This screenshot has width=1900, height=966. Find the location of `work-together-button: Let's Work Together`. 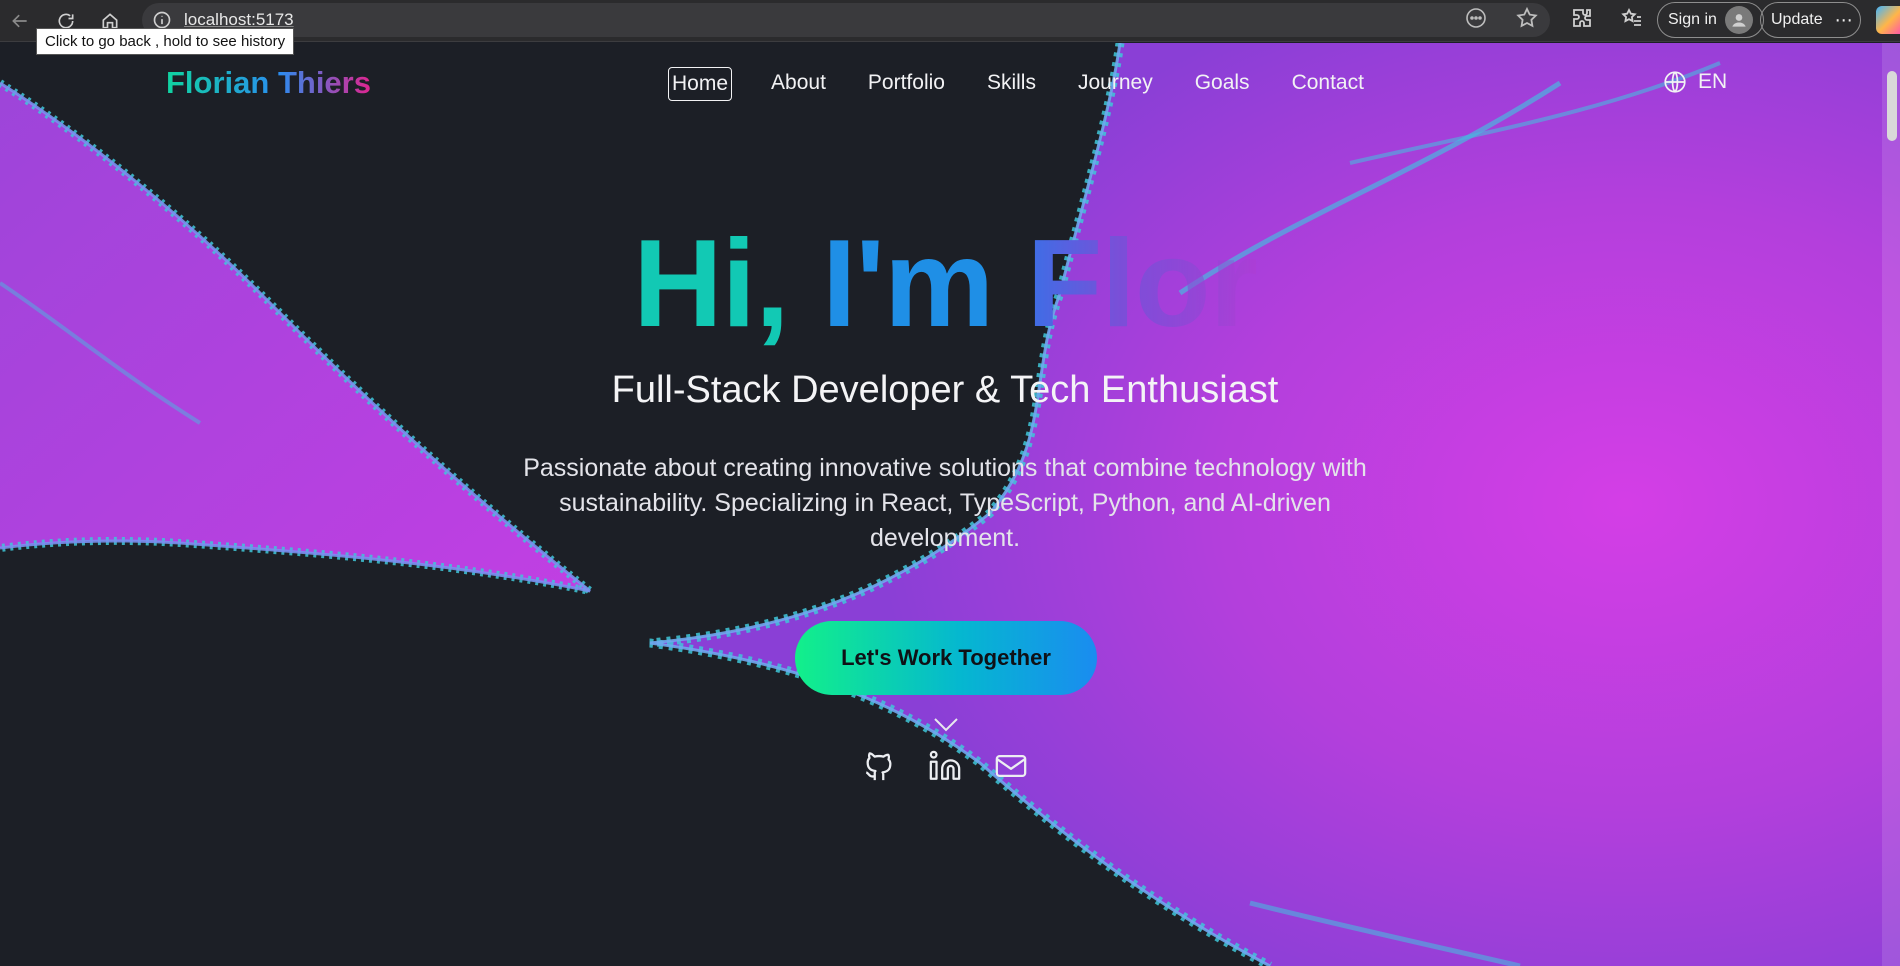

work-together-button: Let's Work Together is located at coordinates (946, 658).